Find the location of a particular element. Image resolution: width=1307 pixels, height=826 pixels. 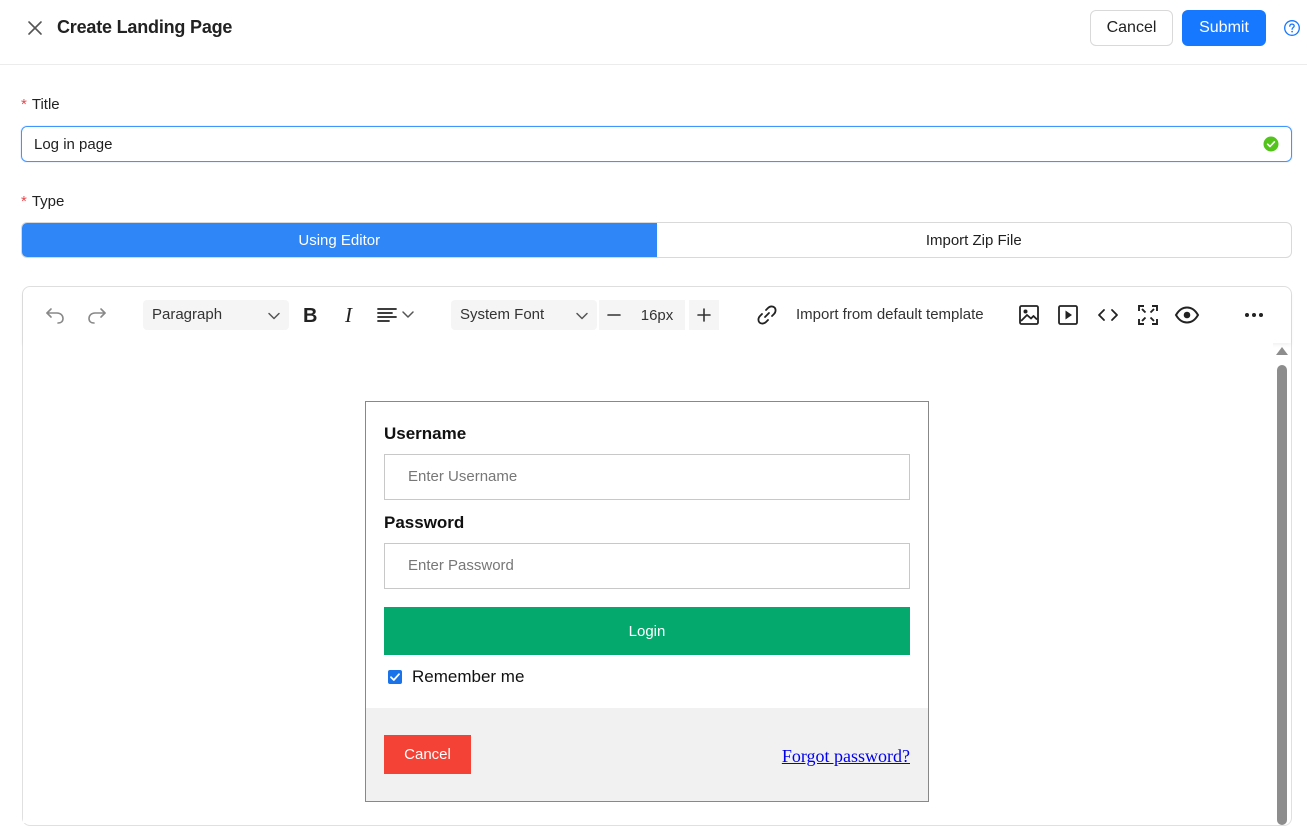

svg-text: I is located at coordinates (348, 315).